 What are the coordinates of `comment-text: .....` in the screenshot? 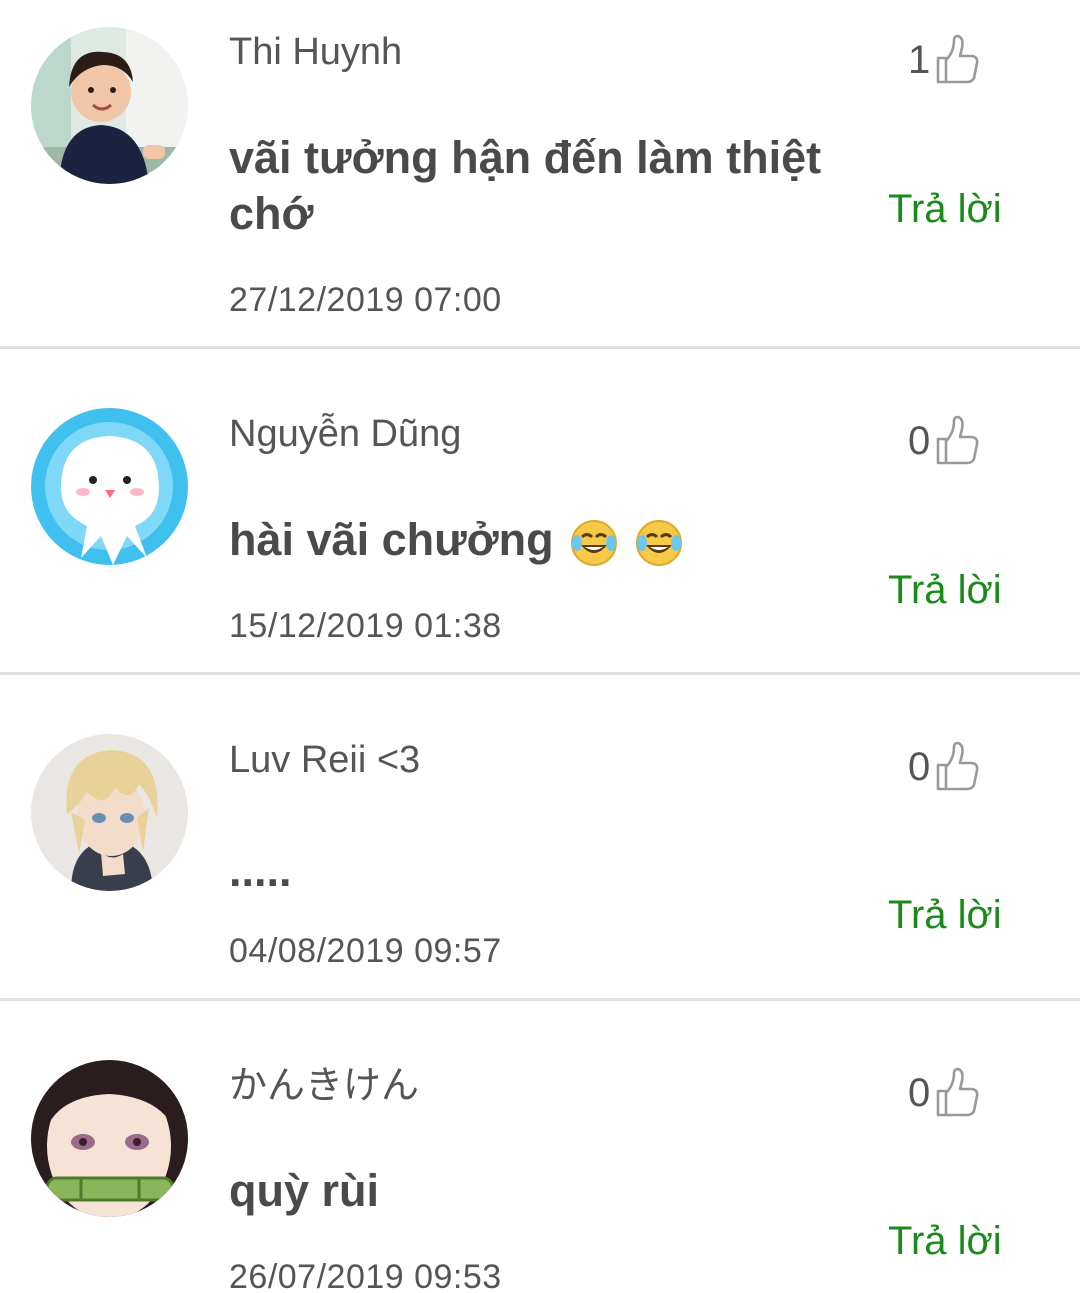 It's located at (260, 870).